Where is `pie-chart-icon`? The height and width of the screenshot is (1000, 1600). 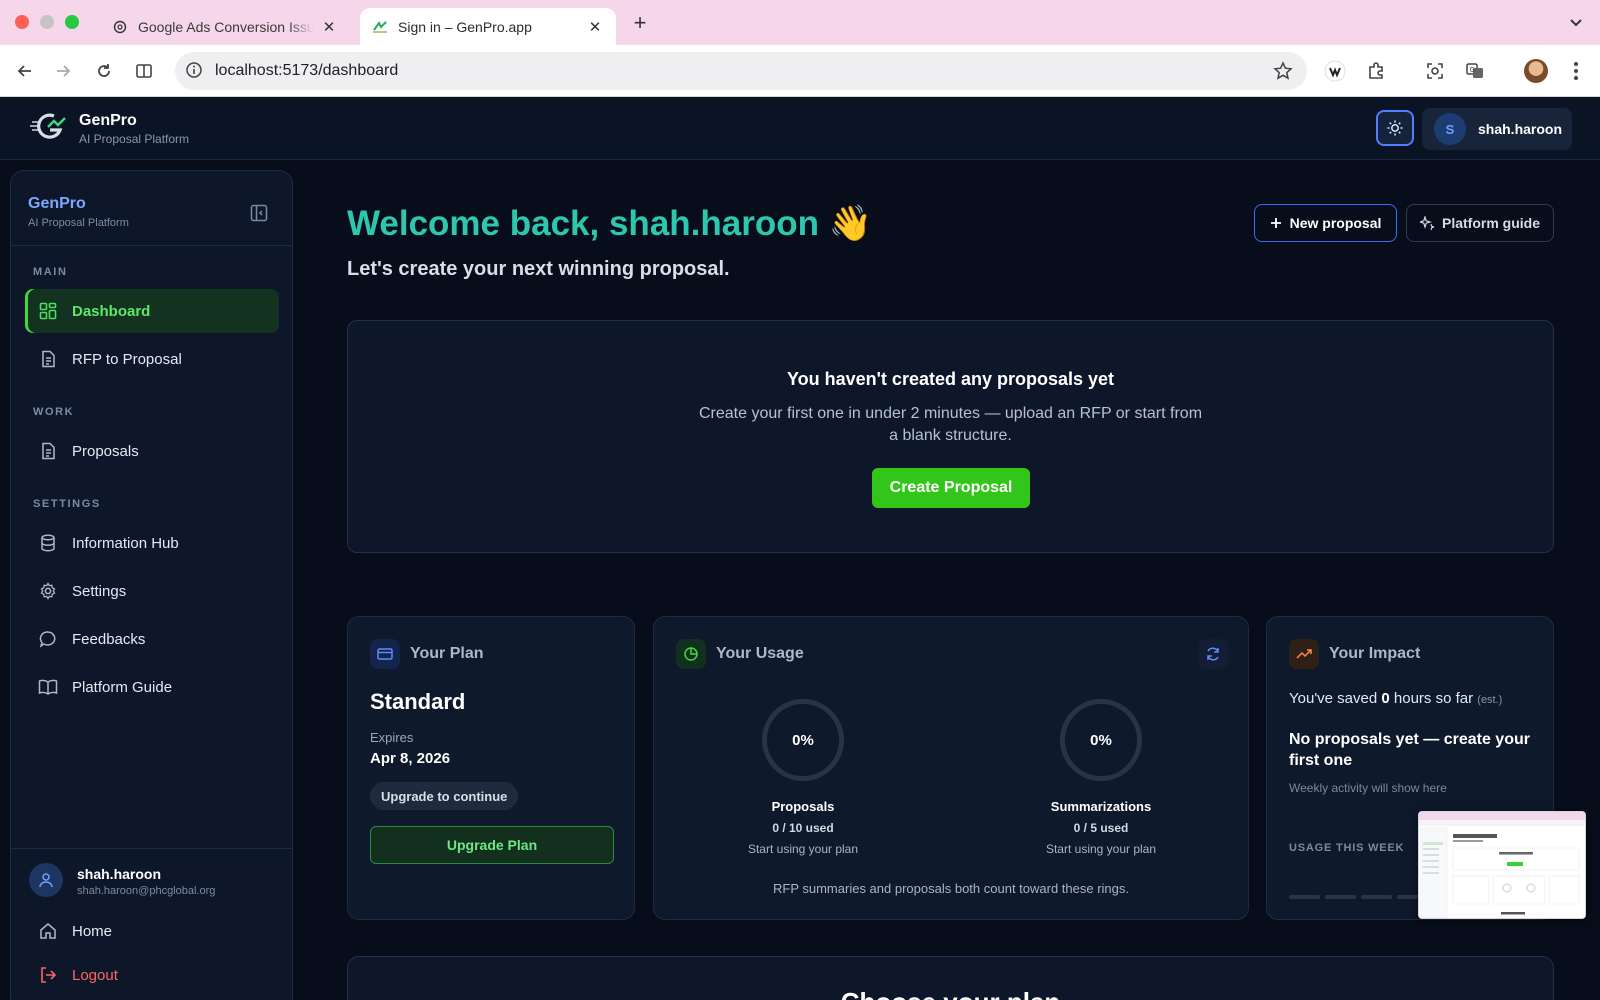
pie-chart-icon is located at coordinates (691, 654).